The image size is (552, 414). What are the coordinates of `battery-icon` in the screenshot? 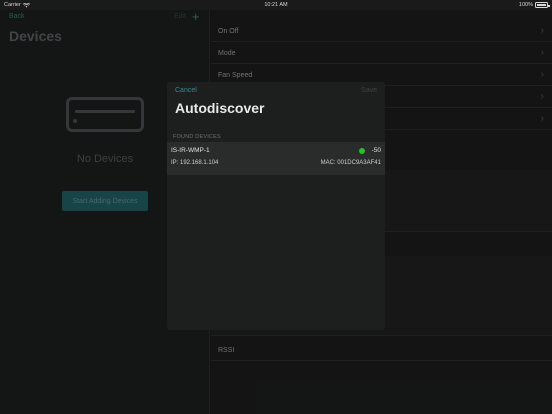 It's located at (542, 5).